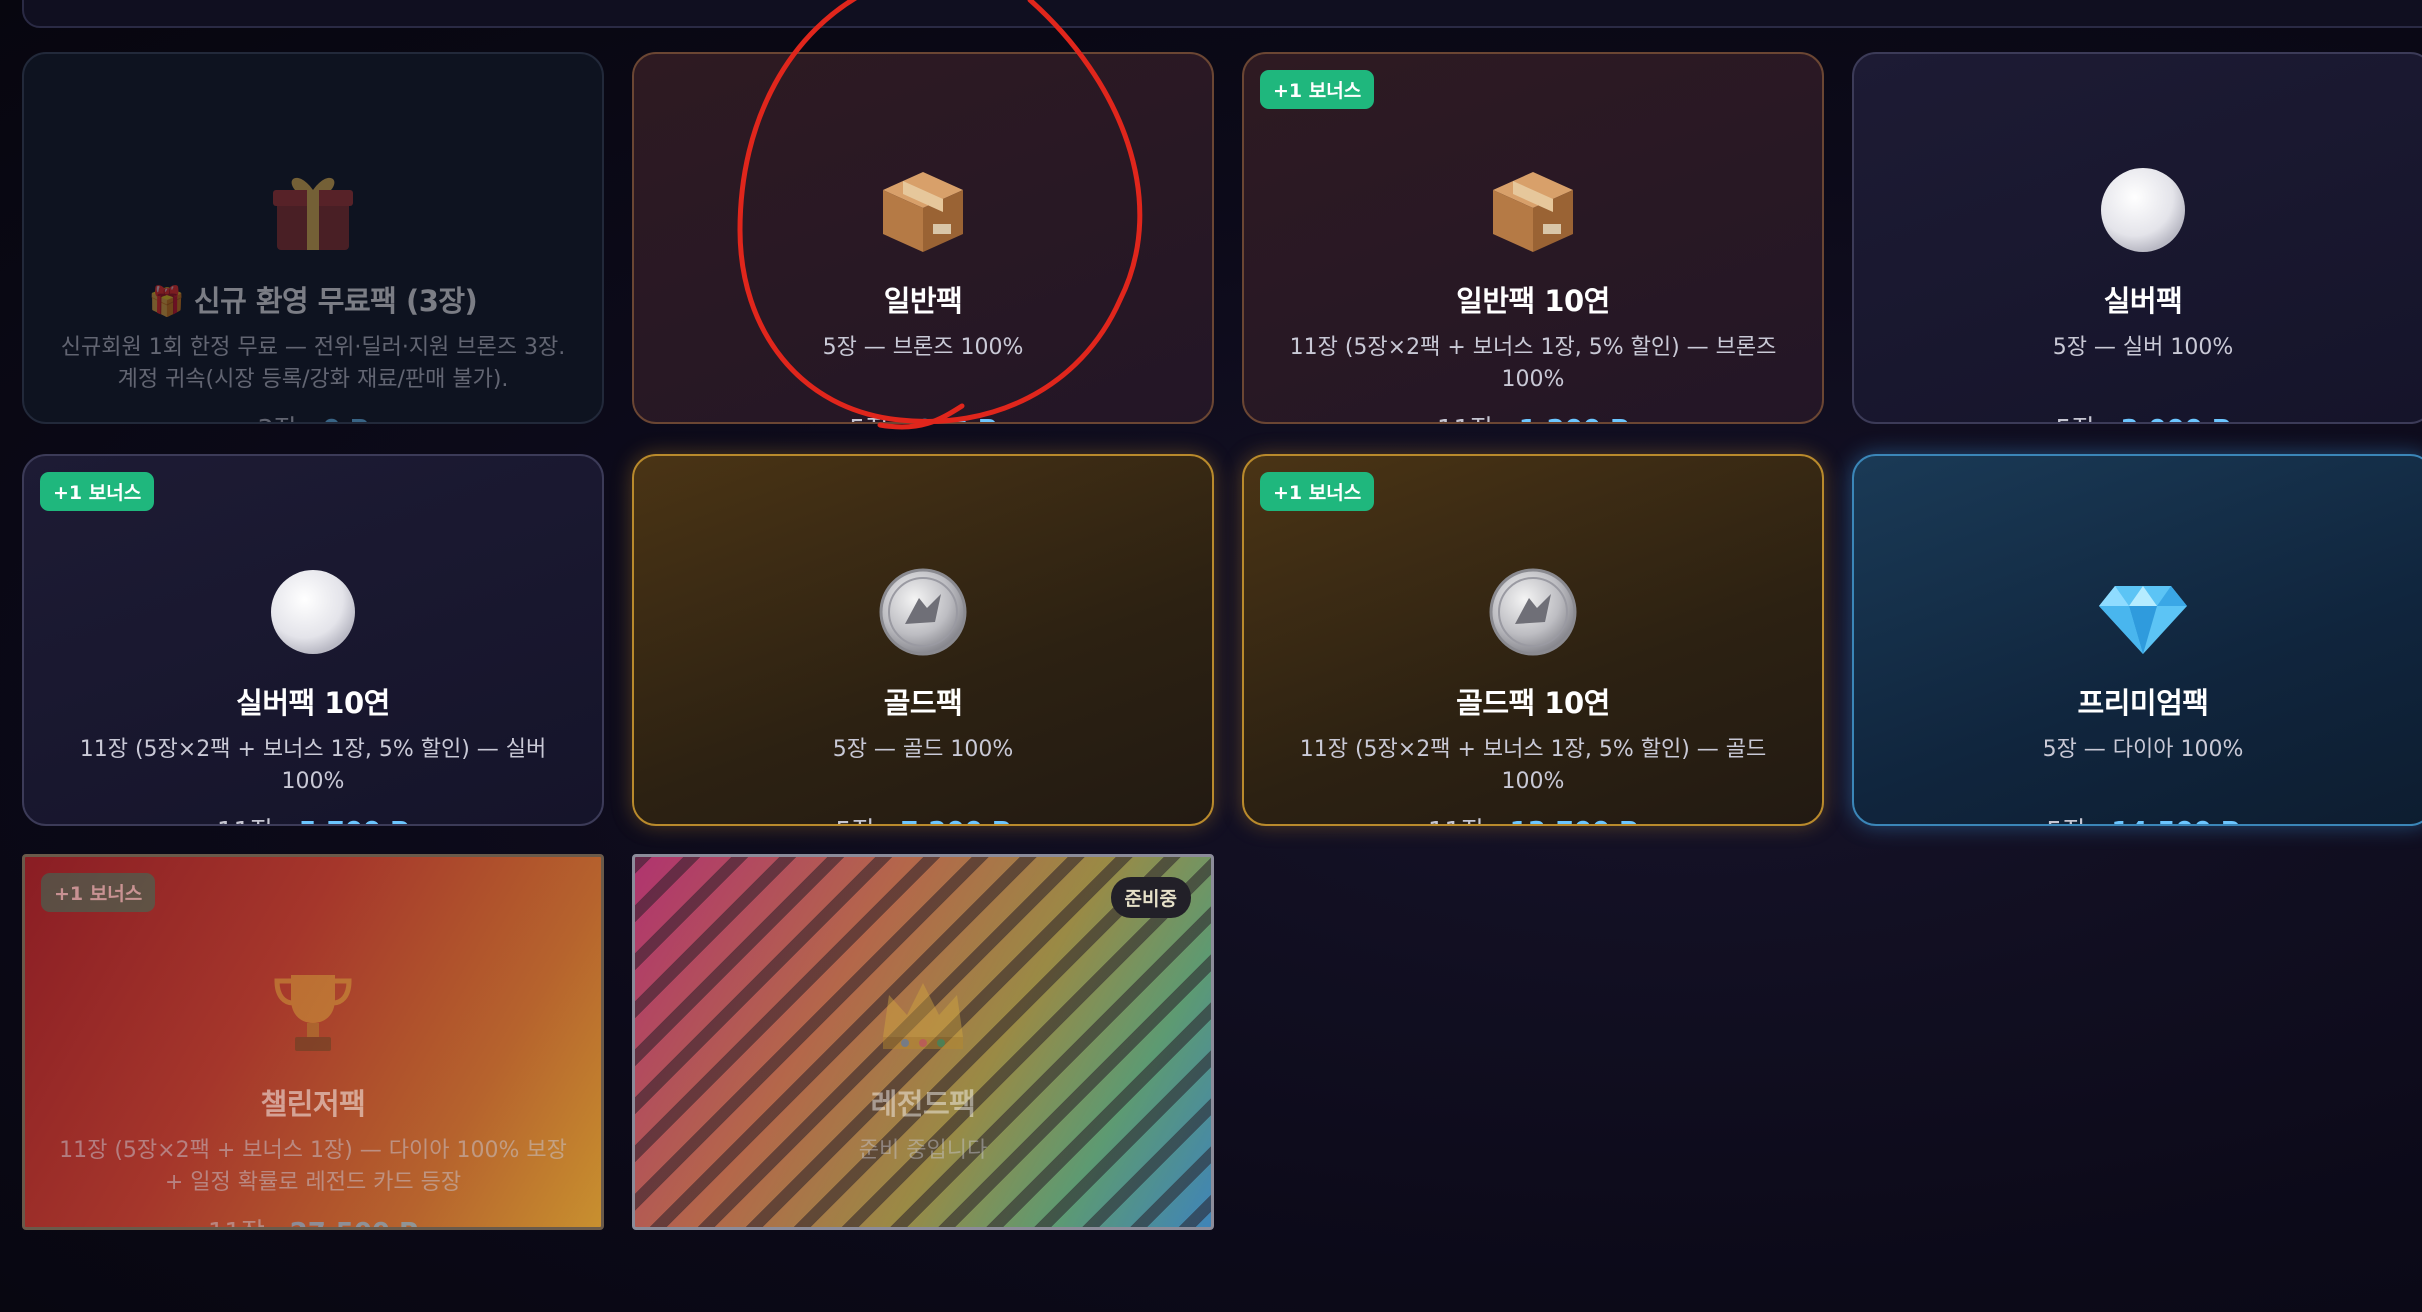  I want to click on pack-title: 골드팩 10연, so click(1533, 703).